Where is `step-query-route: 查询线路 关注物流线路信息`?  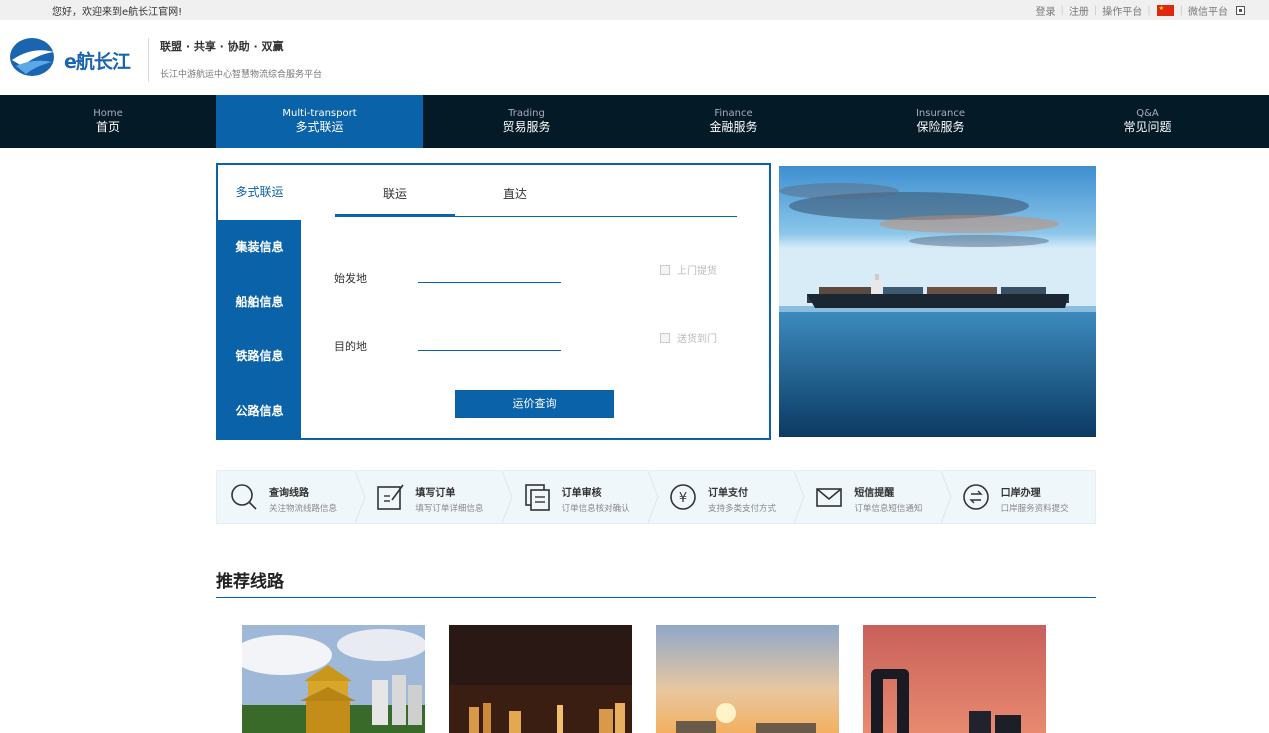 step-query-route: 查询线路 关注物流线路信息 is located at coordinates (291, 497).